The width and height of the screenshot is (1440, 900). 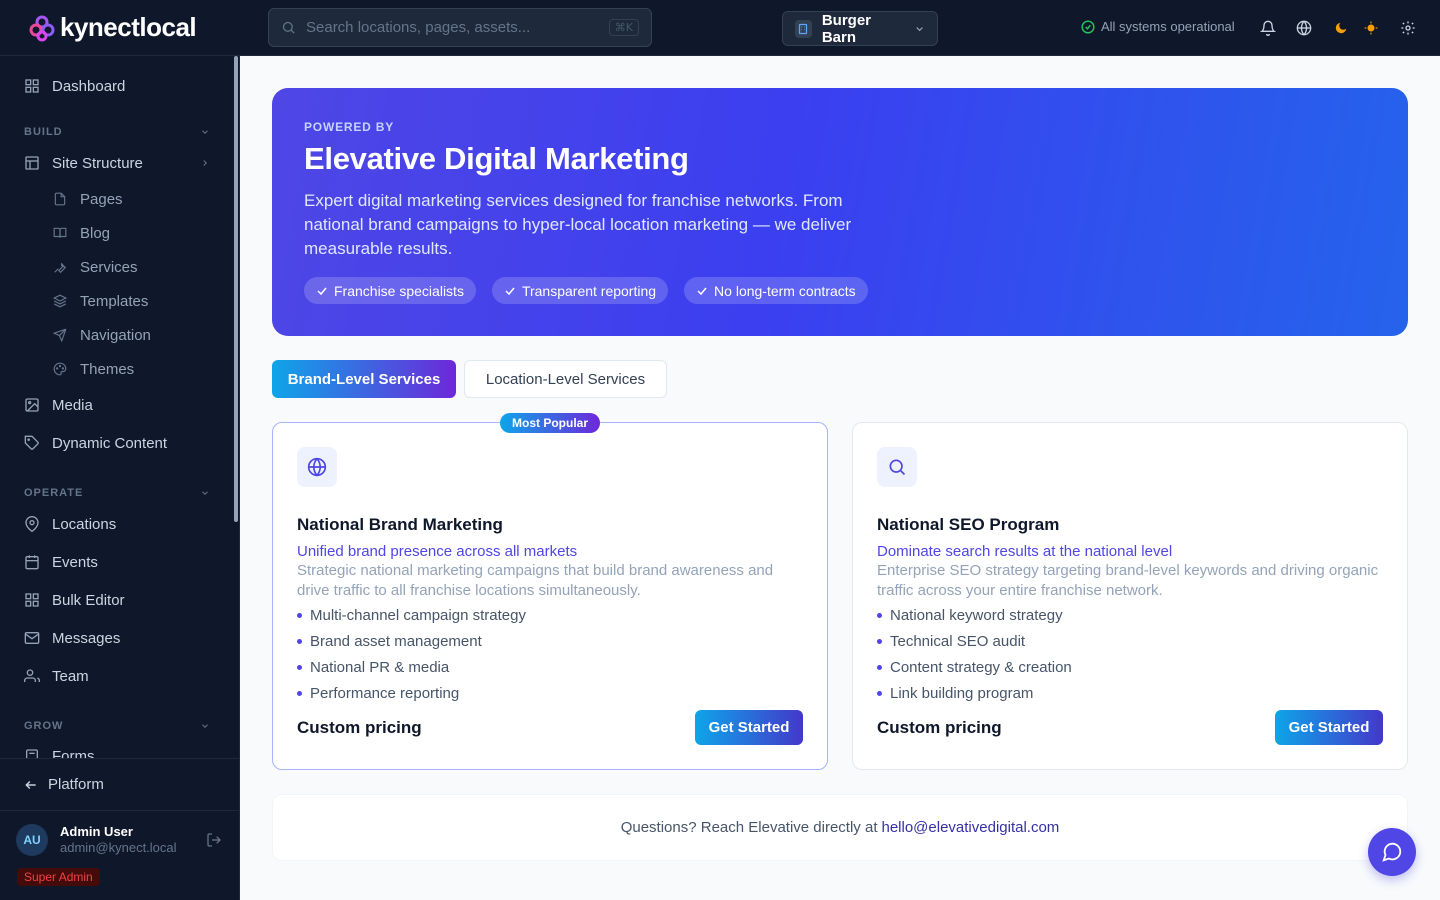 I want to click on sidebar-item-label: Messages, so click(x=86, y=638).